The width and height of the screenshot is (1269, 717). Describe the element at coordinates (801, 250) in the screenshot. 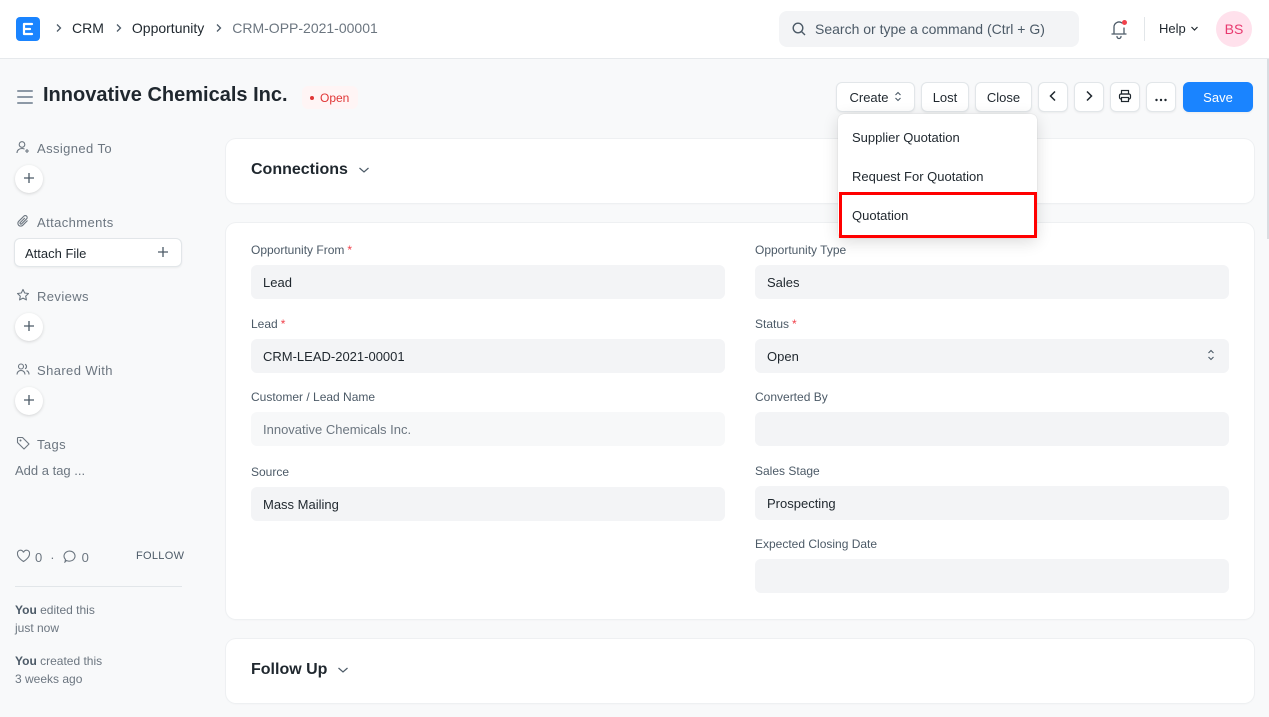

I see `opportunity-type-label: Opportunity Type` at that location.